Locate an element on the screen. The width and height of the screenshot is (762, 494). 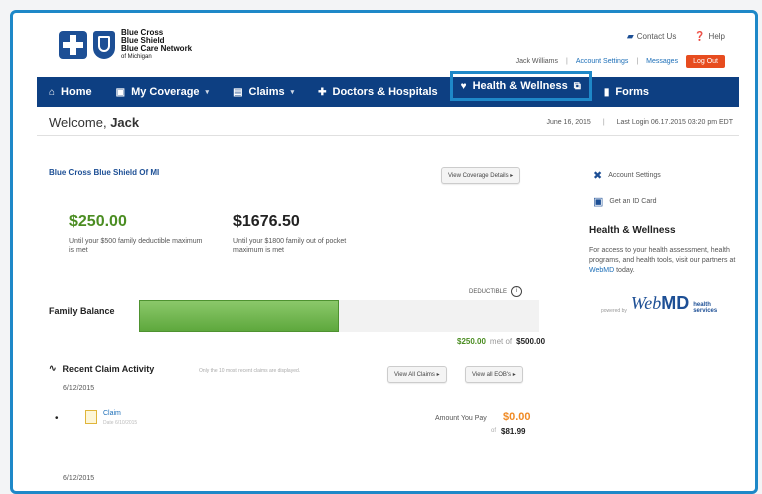
total-prefix: of is located at coordinates (494, 431).